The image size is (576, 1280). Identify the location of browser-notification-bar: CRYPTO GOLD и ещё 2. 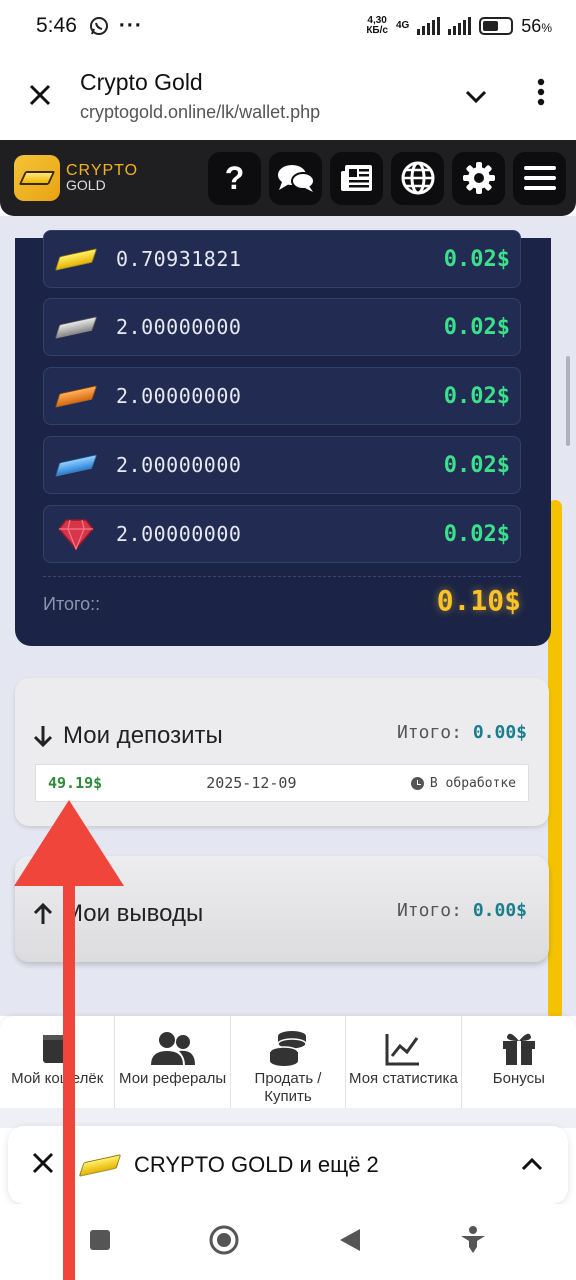
(288, 1165).